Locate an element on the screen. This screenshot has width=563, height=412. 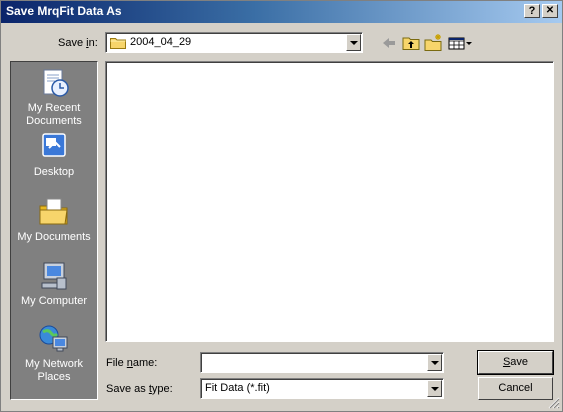
file-name-input is located at coordinates (322, 362).